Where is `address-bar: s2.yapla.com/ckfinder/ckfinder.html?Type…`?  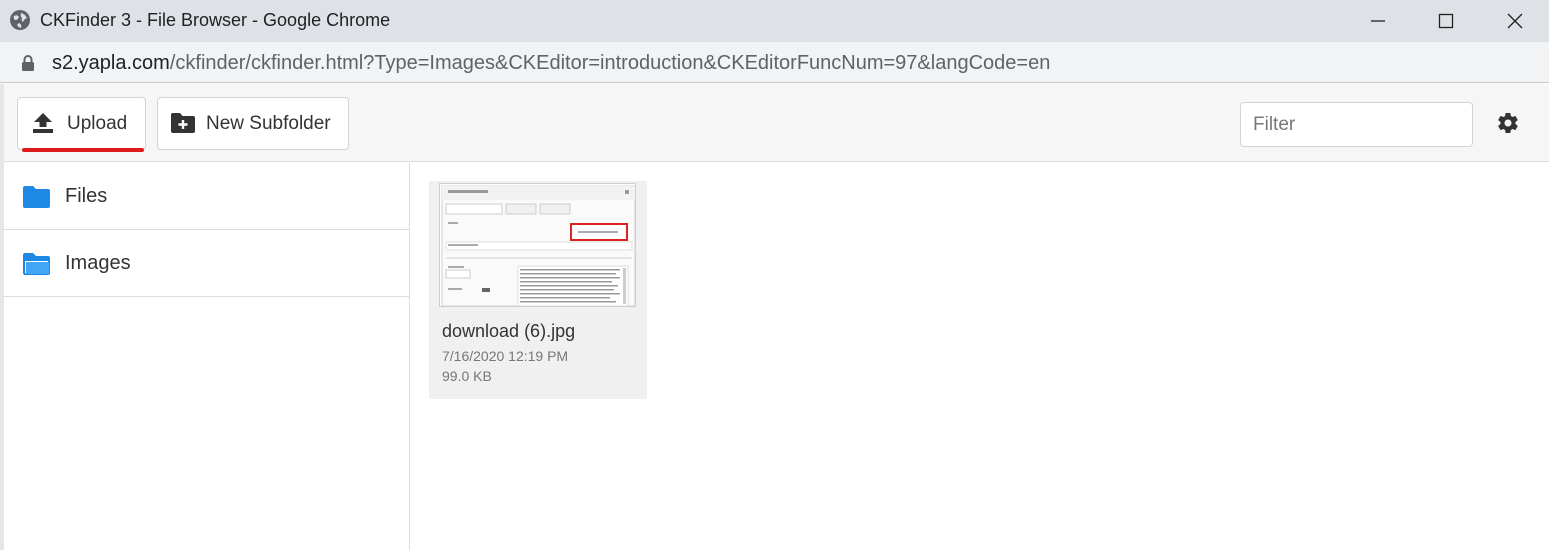 address-bar: s2.yapla.com/ckfinder/ckfinder.html?Type… is located at coordinates (774, 62).